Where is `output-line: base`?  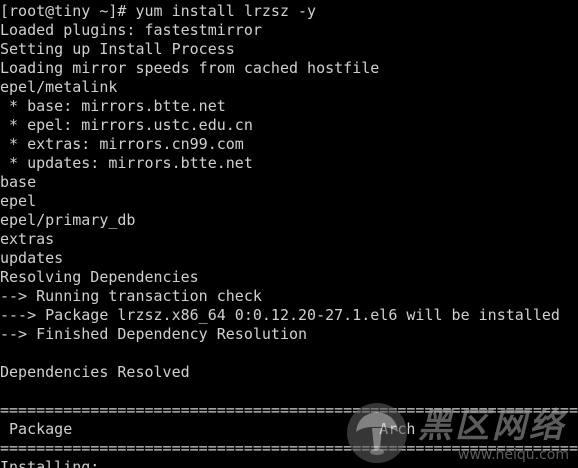
output-line: base is located at coordinates (18, 182).